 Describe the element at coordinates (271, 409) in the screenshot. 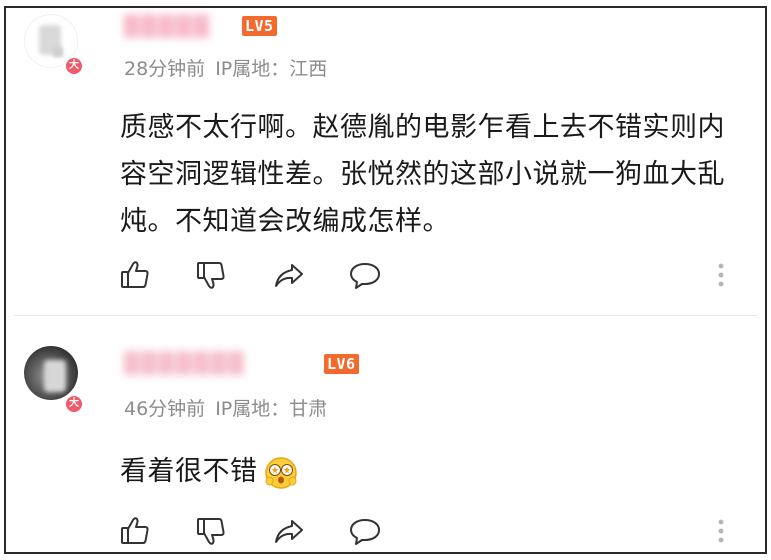

I see `ip-location: IP属地：甘肃` at that location.